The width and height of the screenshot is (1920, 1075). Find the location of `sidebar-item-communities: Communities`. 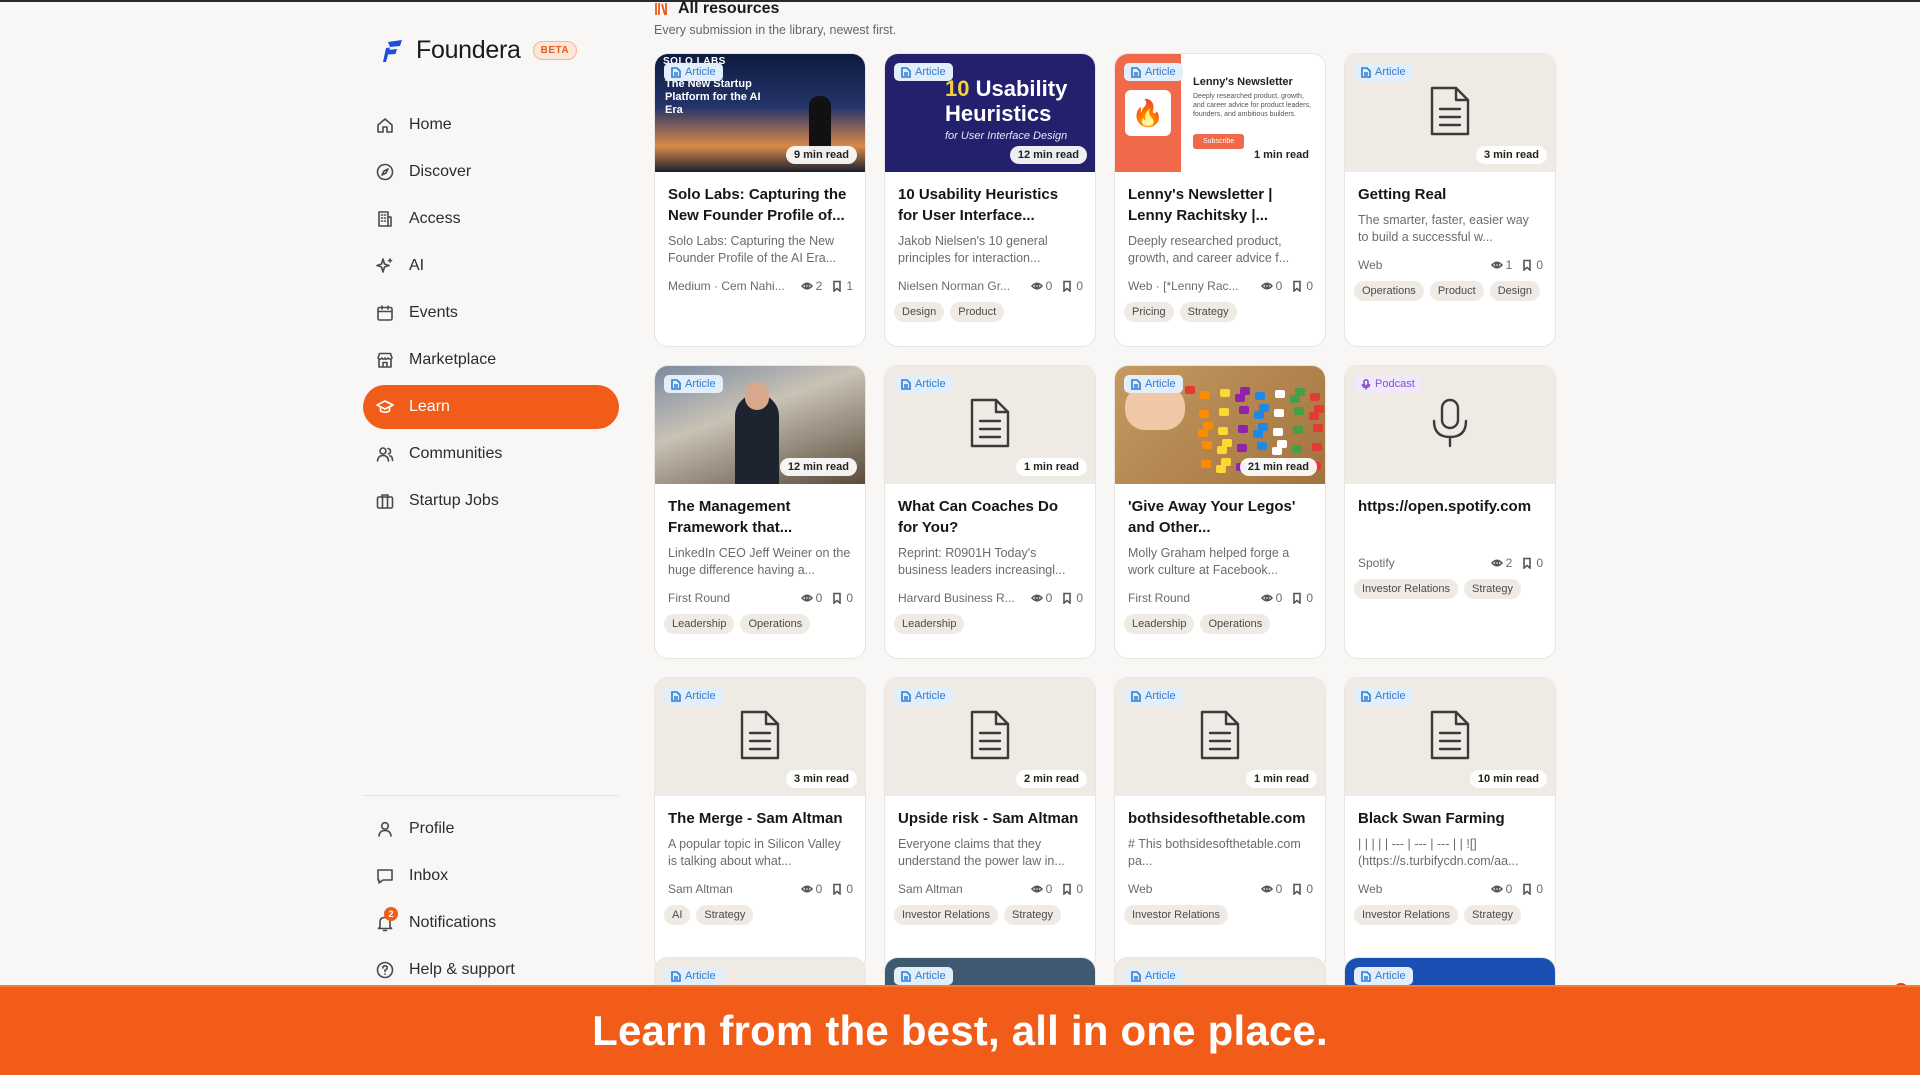

sidebar-item-communities: Communities is located at coordinates (491, 454).